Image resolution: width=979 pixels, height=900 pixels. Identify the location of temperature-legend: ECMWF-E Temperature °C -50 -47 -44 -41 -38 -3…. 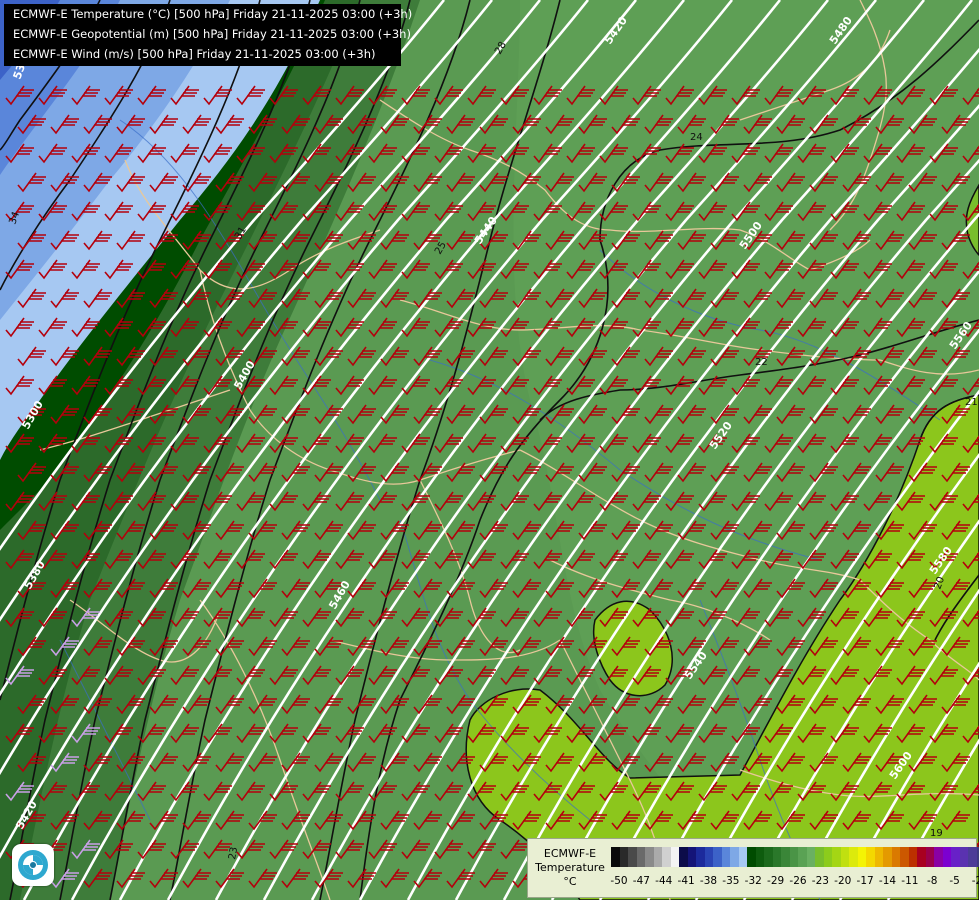
(753, 868).